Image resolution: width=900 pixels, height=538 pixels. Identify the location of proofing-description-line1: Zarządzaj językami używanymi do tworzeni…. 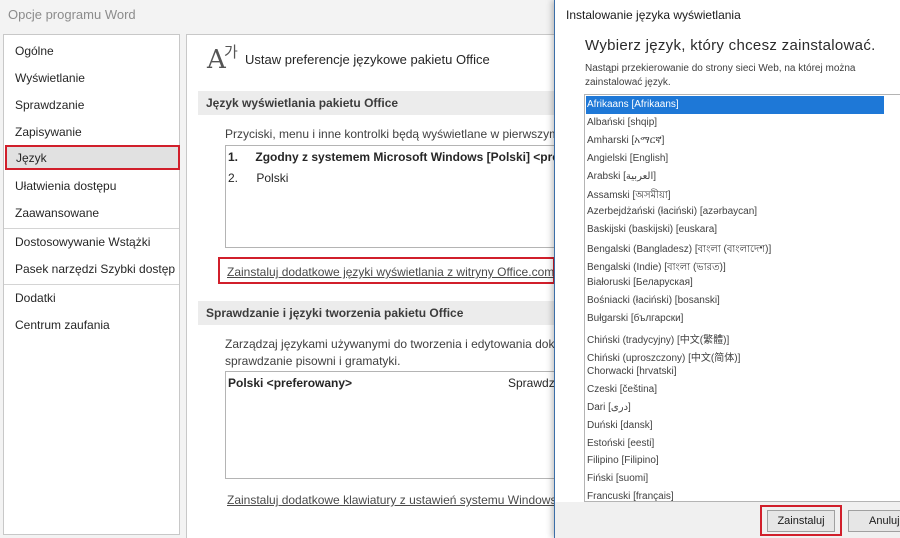
(390, 344).